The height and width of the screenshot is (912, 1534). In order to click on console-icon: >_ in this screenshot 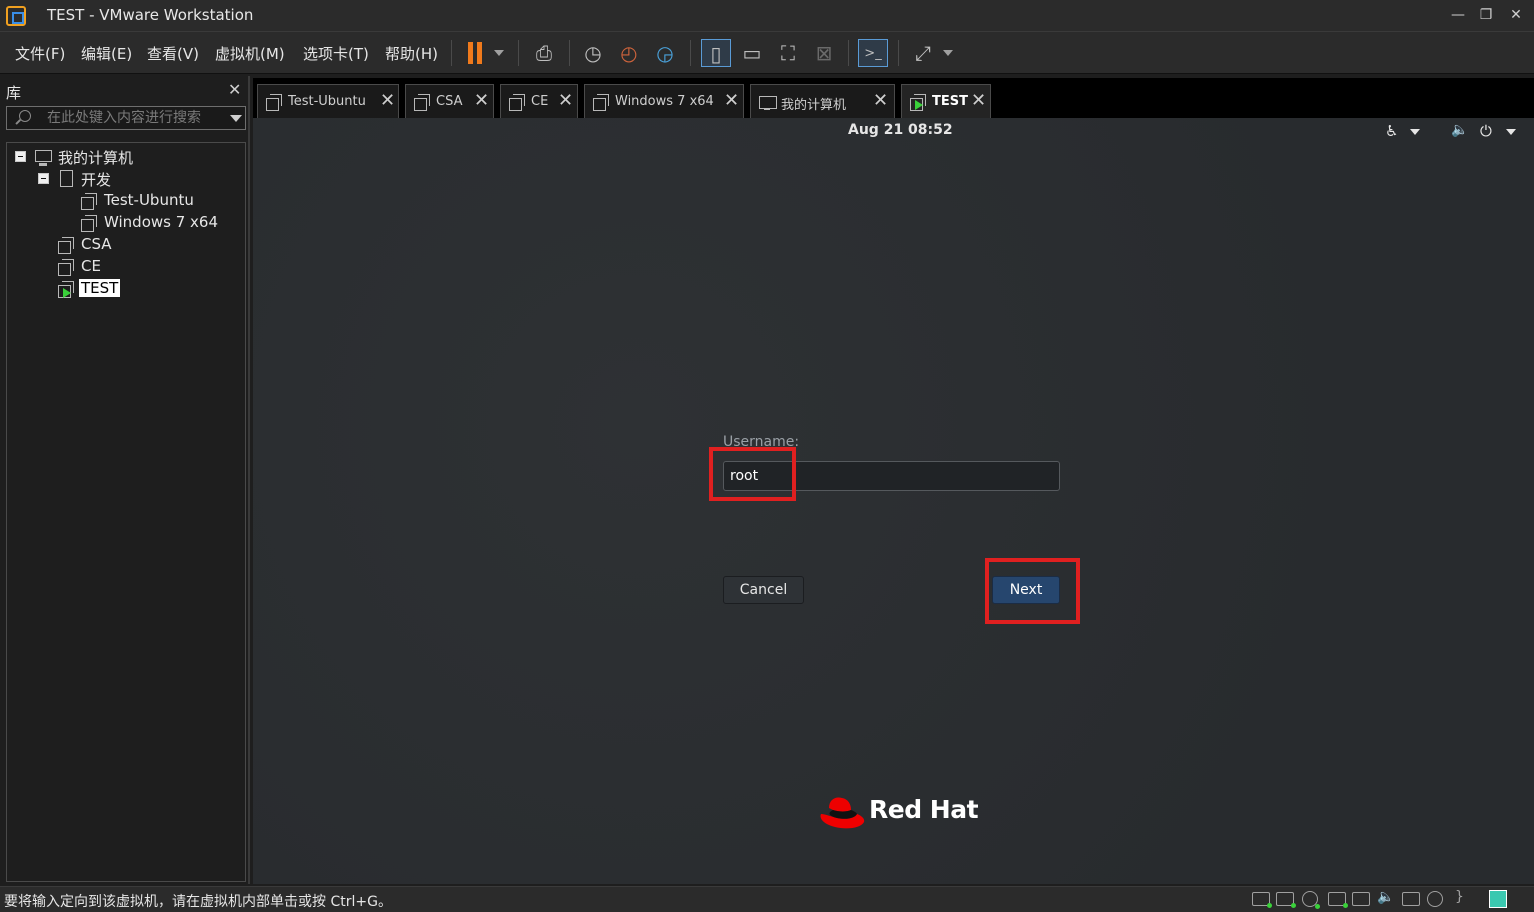, I will do `click(873, 53)`.